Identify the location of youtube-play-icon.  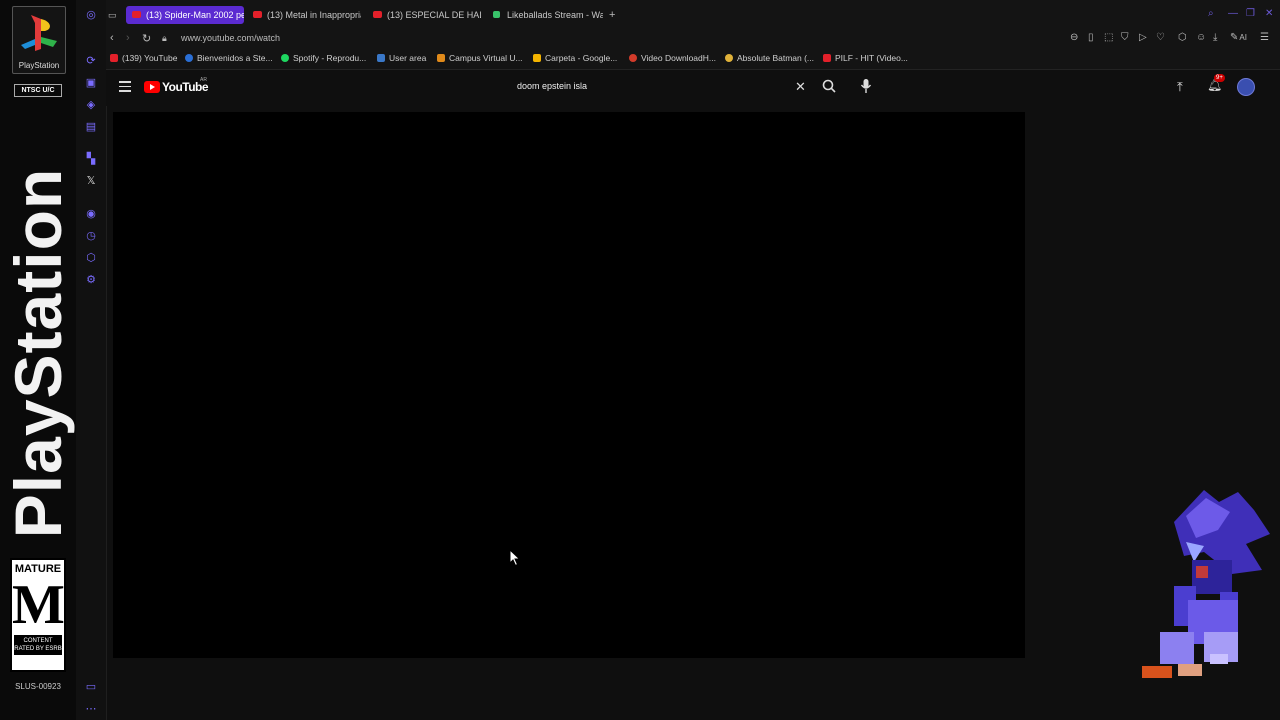
(152, 87).